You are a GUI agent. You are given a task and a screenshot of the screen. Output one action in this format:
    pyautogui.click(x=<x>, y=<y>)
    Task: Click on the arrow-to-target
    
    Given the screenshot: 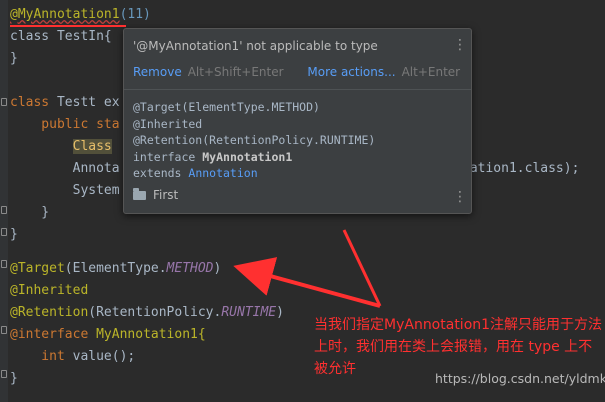 What is the action you would take?
    pyautogui.click(x=307, y=282)
    